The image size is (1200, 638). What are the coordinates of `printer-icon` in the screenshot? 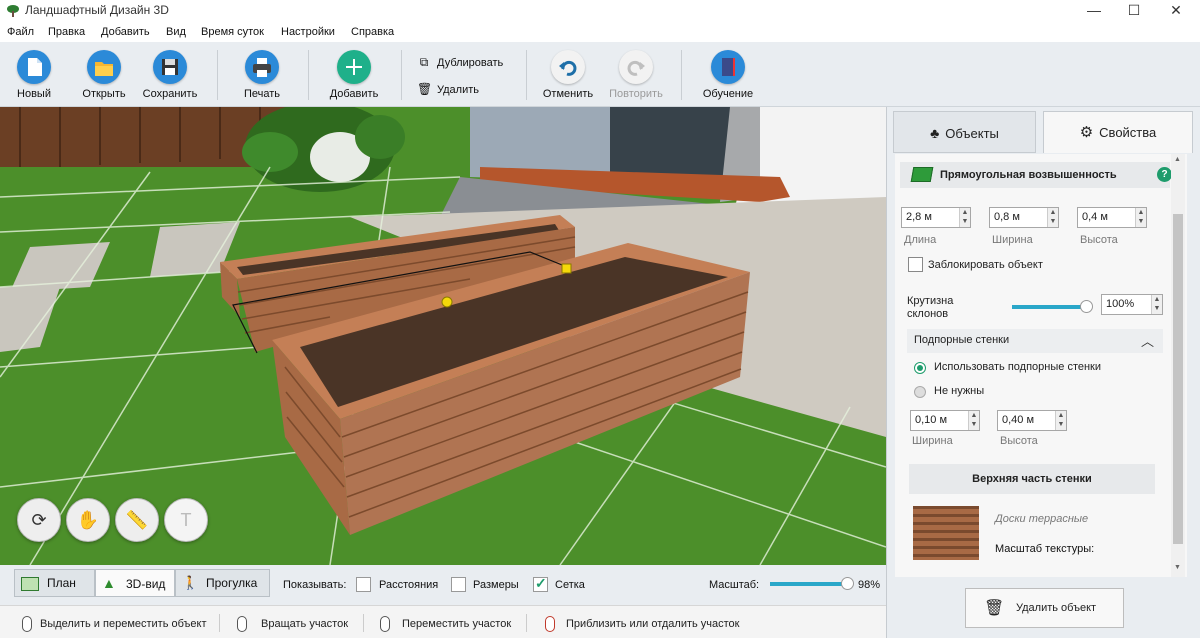 It's located at (262, 67).